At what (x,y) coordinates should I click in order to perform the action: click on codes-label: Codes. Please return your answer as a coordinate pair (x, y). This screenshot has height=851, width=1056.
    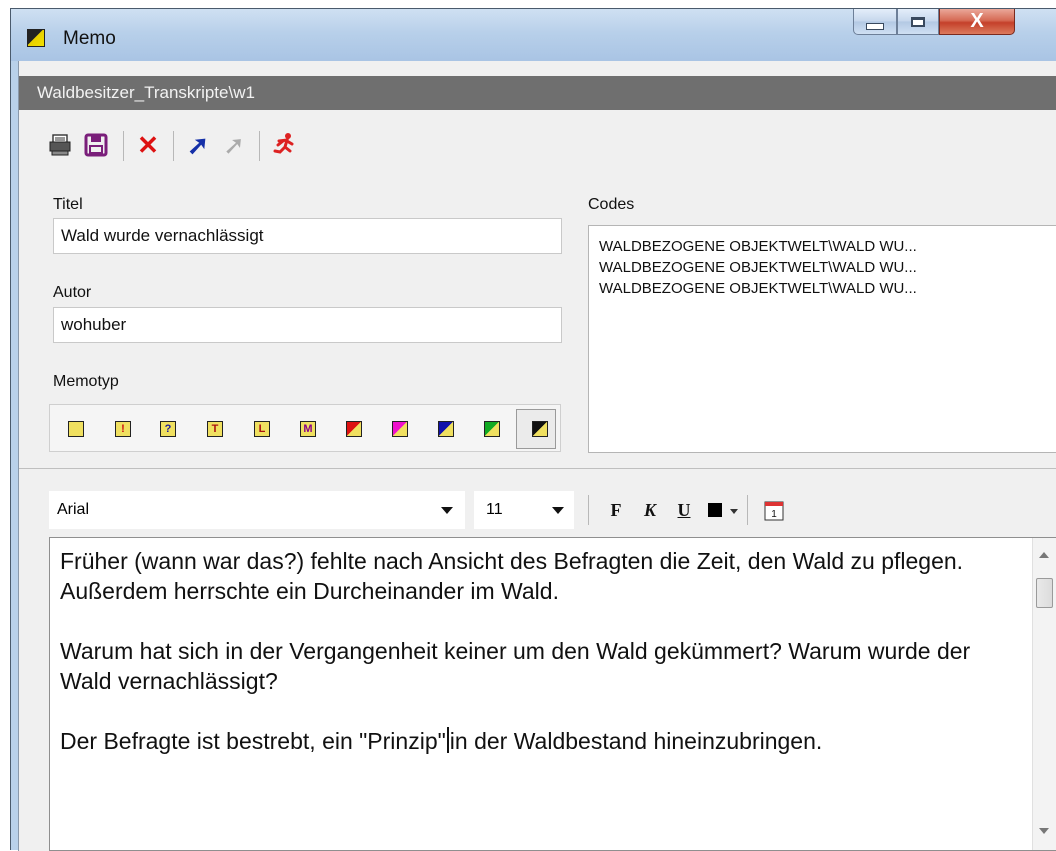
    Looking at the image, I should click on (611, 204).